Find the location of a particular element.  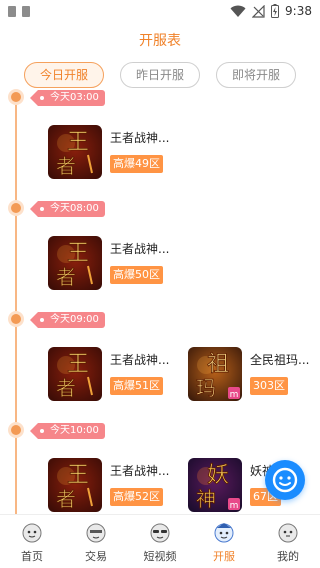

status-bar: 9:38 is located at coordinates (160, 12).